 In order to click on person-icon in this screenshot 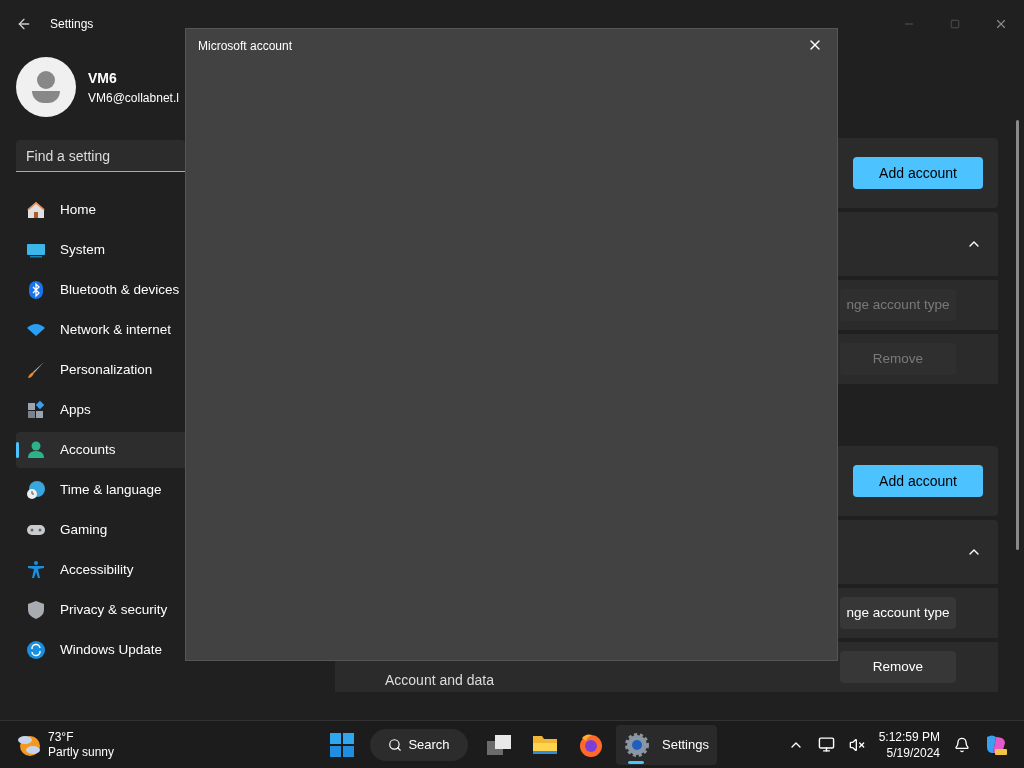, I will do `click(36, 450)`.